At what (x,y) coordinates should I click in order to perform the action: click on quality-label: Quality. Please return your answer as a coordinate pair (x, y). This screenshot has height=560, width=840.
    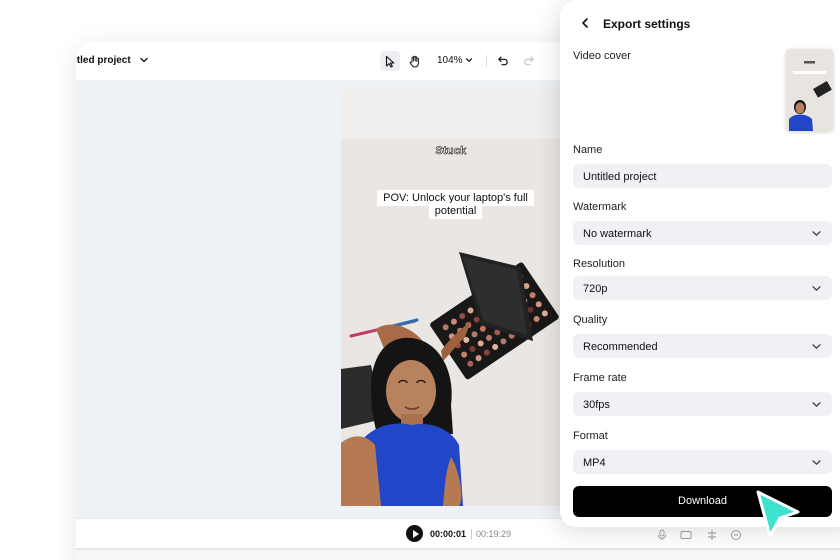
    Looking at the image, I should click on (590, 320).